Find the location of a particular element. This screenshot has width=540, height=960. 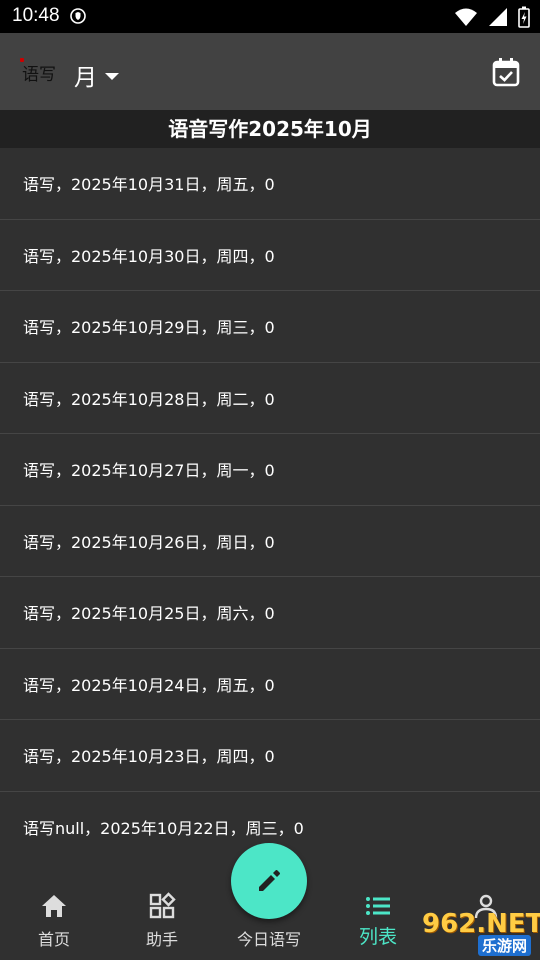

nav-item-today: 今日语写 is located at coordinates (269, 938).